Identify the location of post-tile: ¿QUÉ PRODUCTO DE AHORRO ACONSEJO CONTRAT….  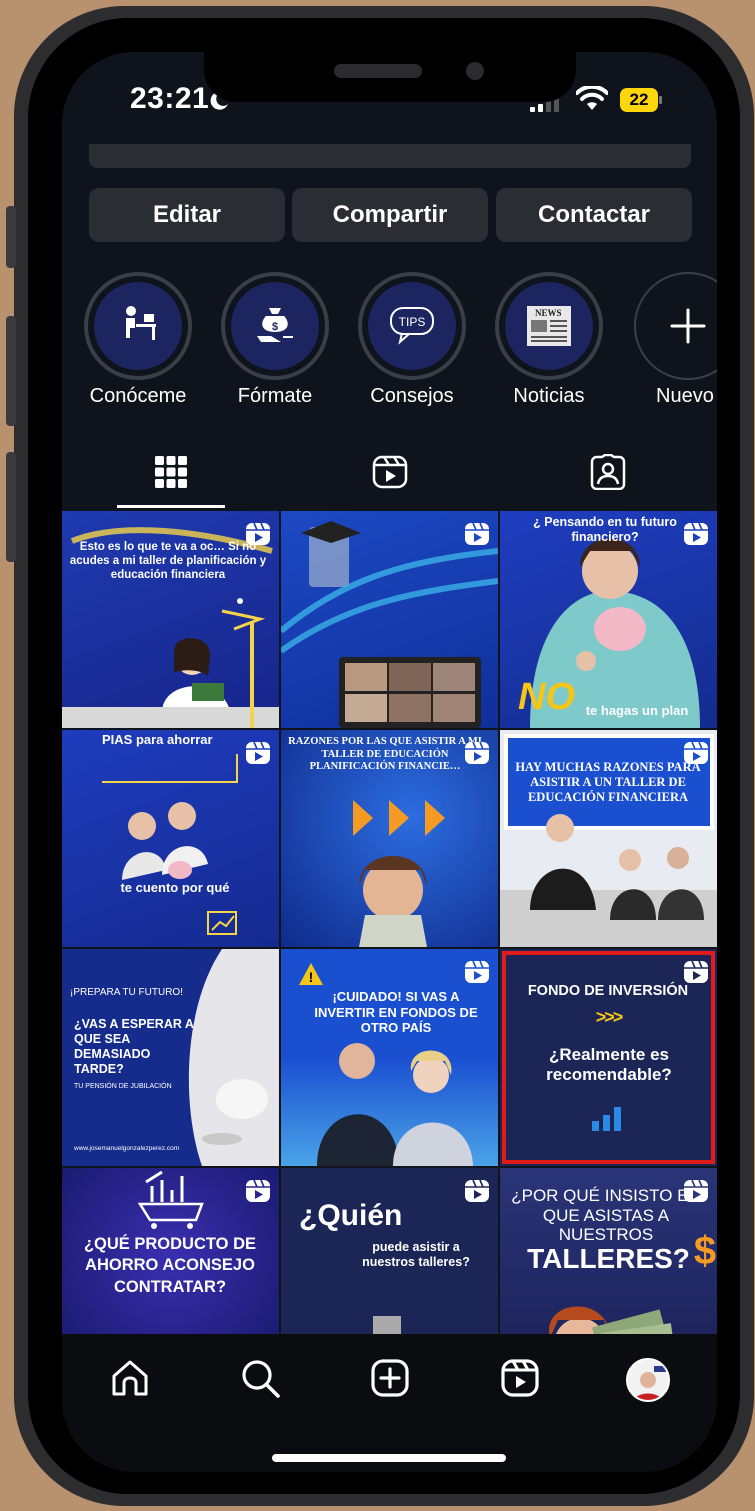
(170, 1251).